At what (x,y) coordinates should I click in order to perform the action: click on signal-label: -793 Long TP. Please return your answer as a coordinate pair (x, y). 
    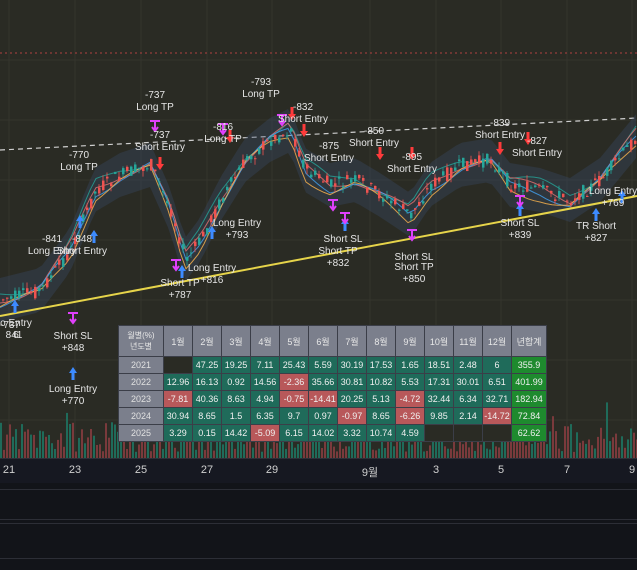
    Looking at the image, I should click on (261, 89).